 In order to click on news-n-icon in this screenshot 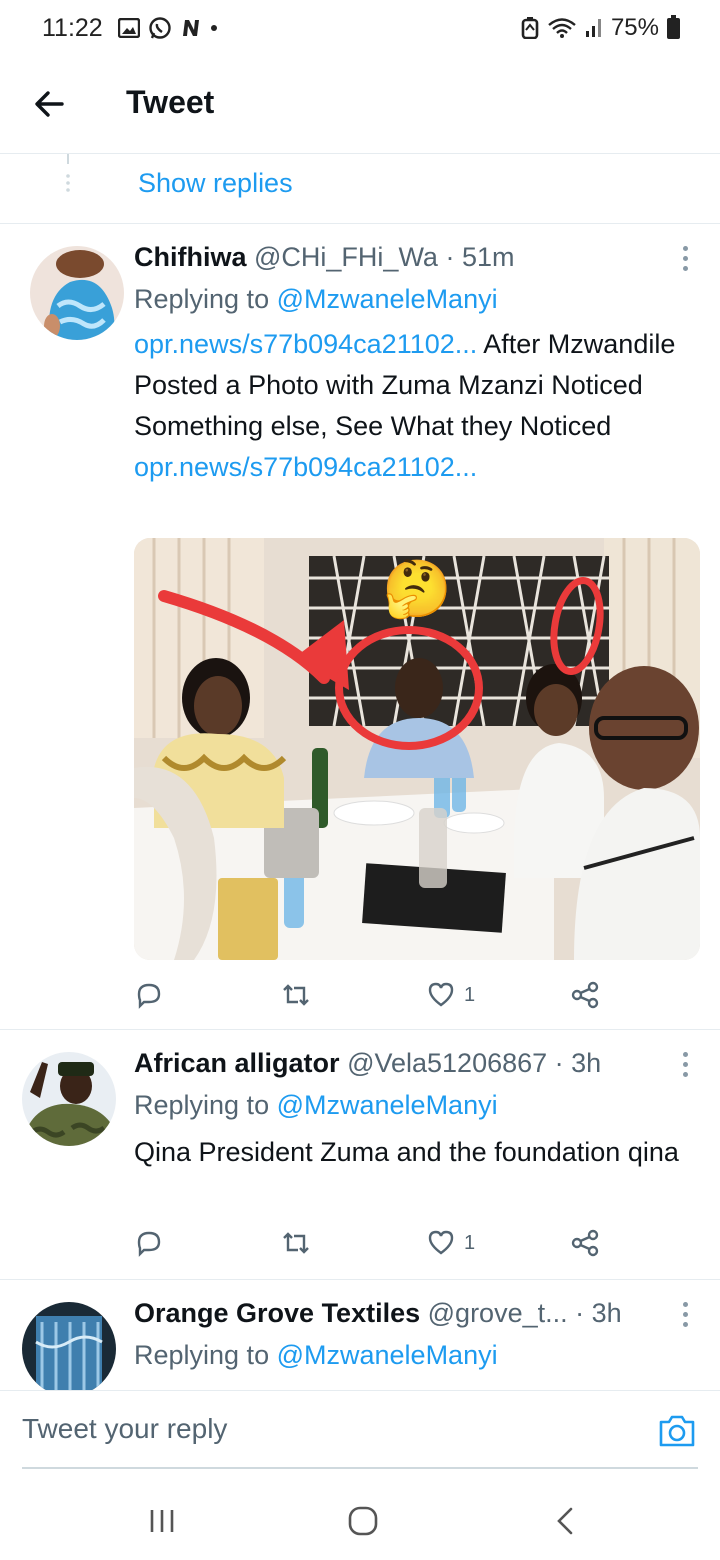, I will do `click(191, 28)`.